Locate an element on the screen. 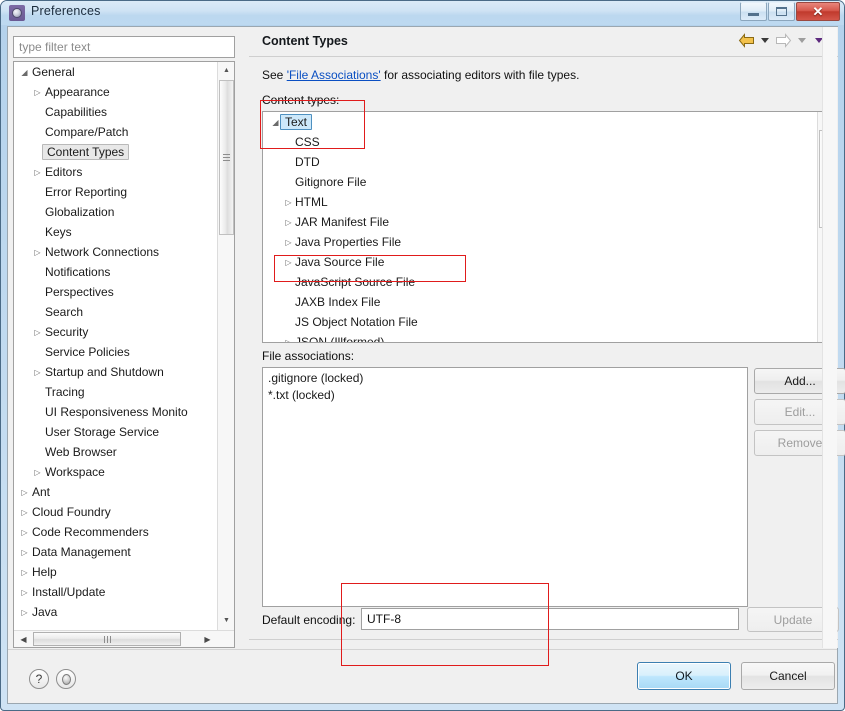 The height and width of the screenshot is (711, 845). list-item: *.txt (locked) is located at coordinates (507, 396).